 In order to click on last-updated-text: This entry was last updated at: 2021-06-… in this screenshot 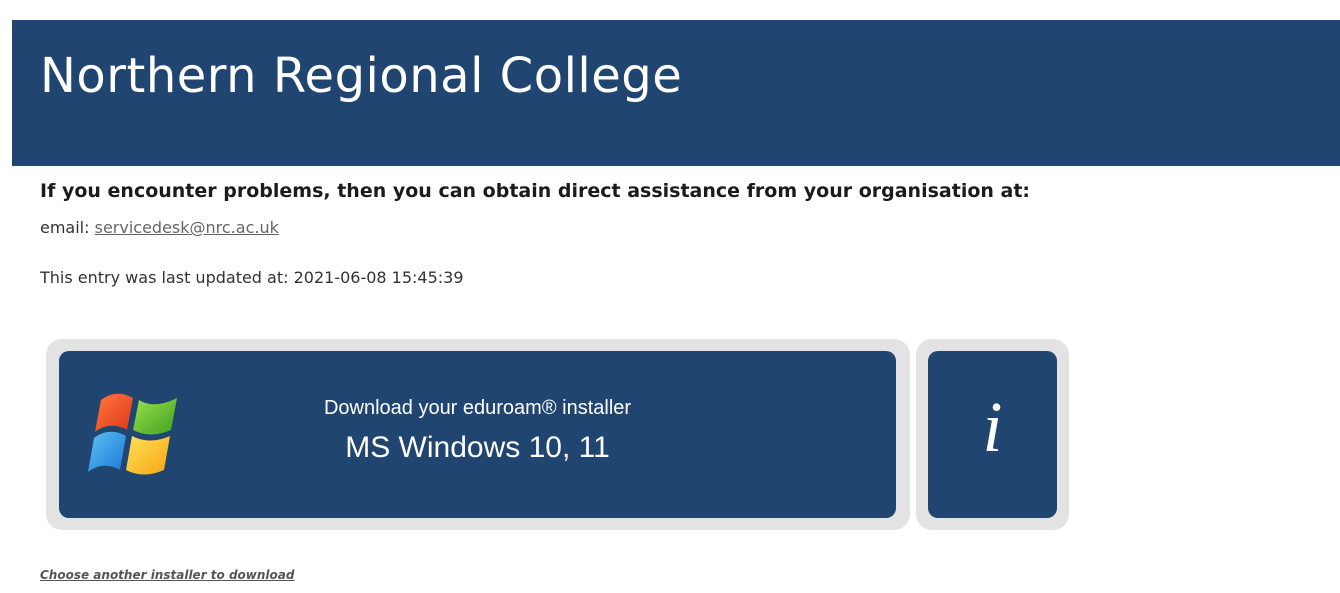, I will do `click(252, 277)`.